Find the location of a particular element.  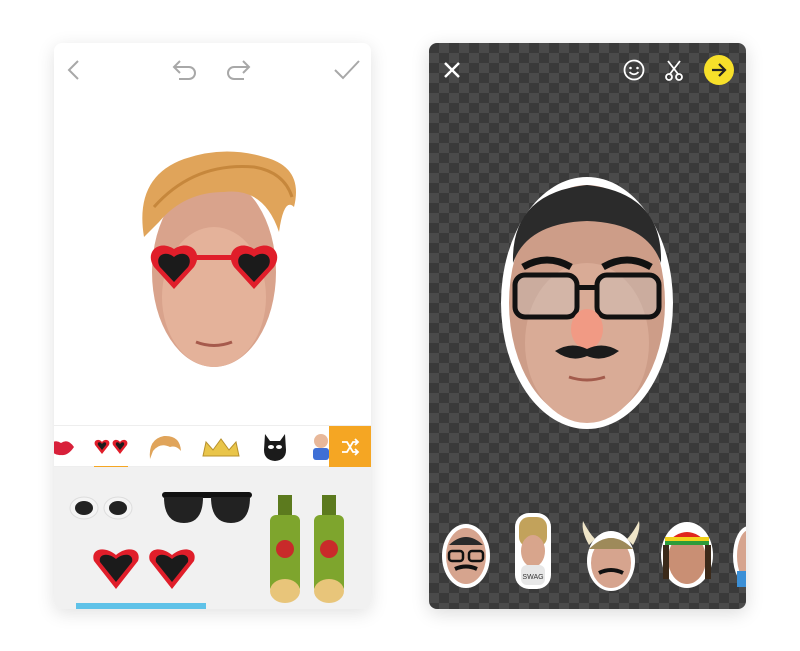

groucho-face-icon is located at coordinates (466, 556).